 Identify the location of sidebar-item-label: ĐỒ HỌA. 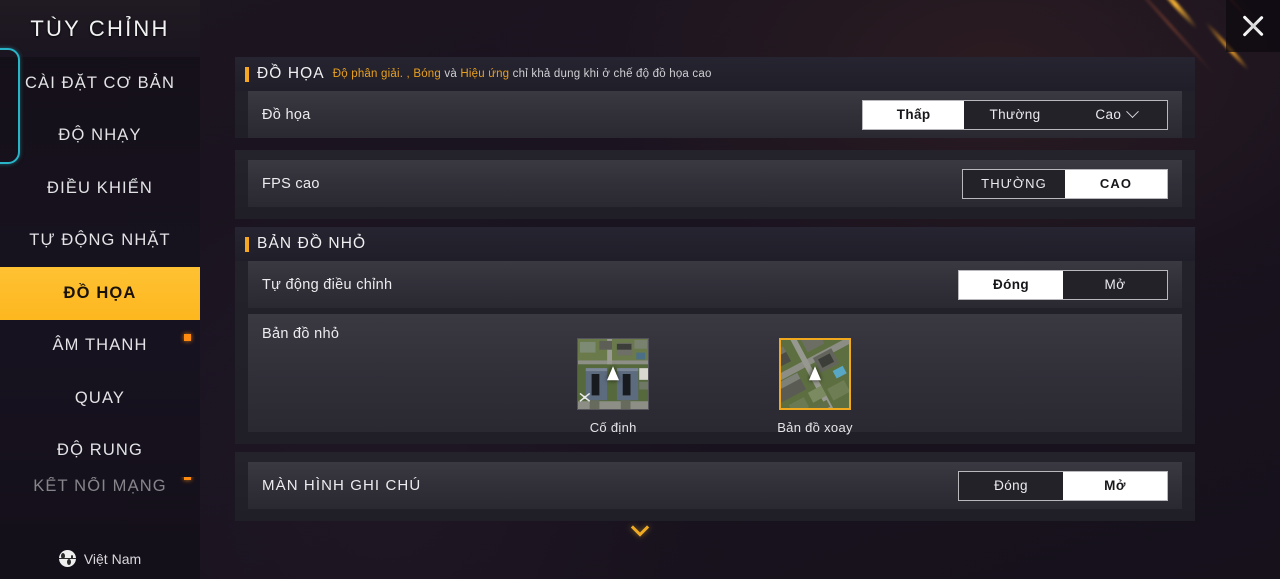
(100, 292).